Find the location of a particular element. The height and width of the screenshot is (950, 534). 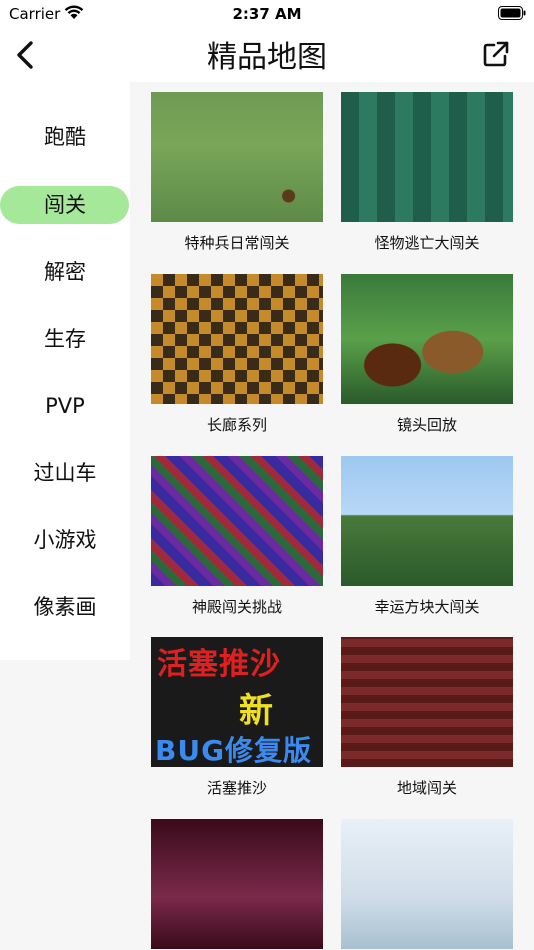

sidebar-item-mini-games: 小游戏 is located at coordinates (65, 540).